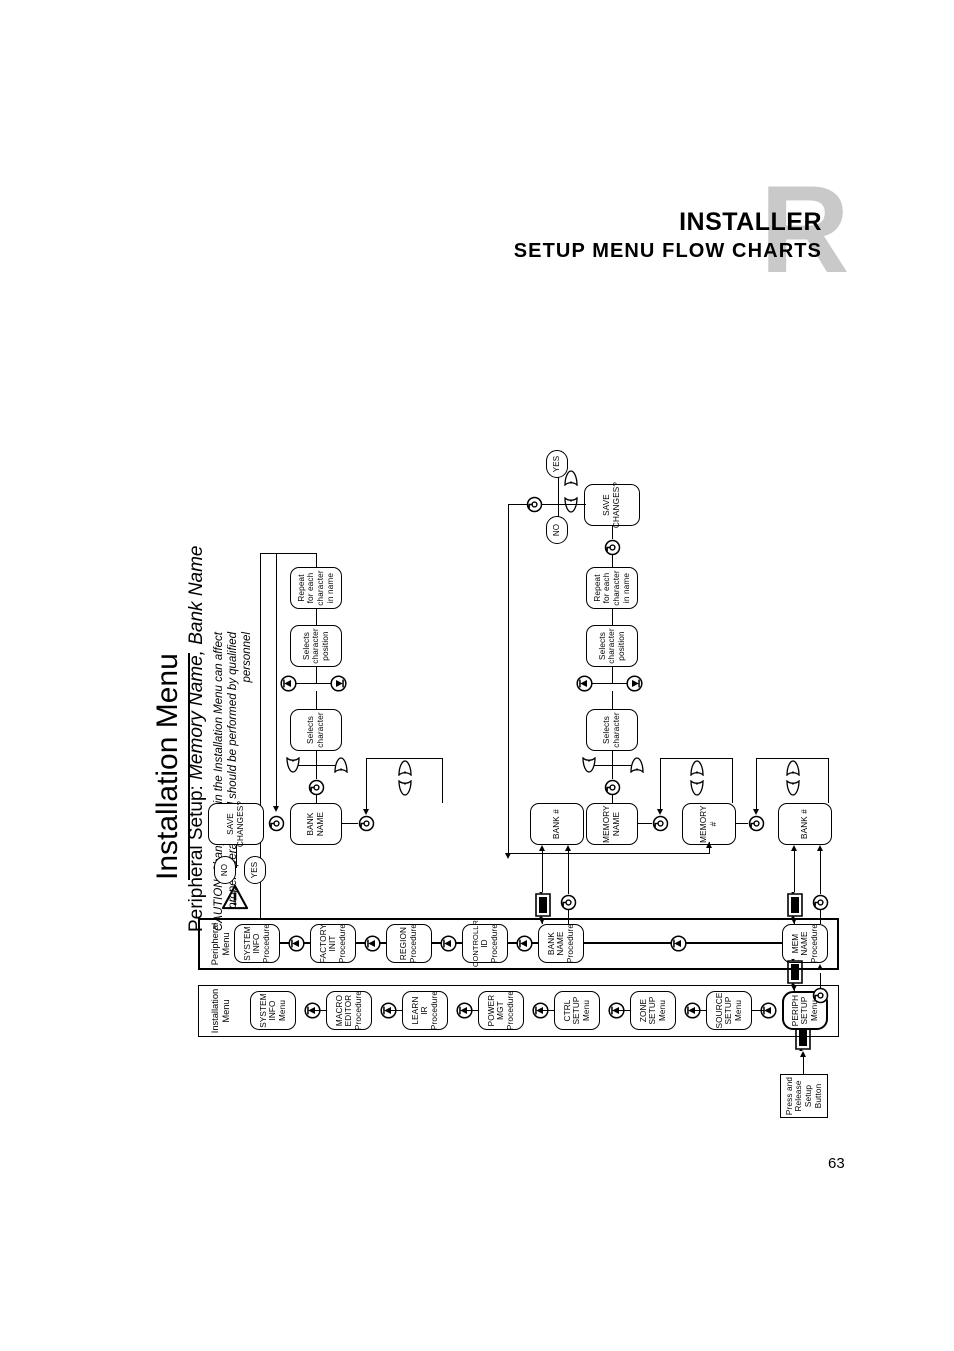  Describe the element at coordinates (257, 943) in the screenshot. I see `node-system-info-procedure: SYSTEM INFO Procedure` at that location.